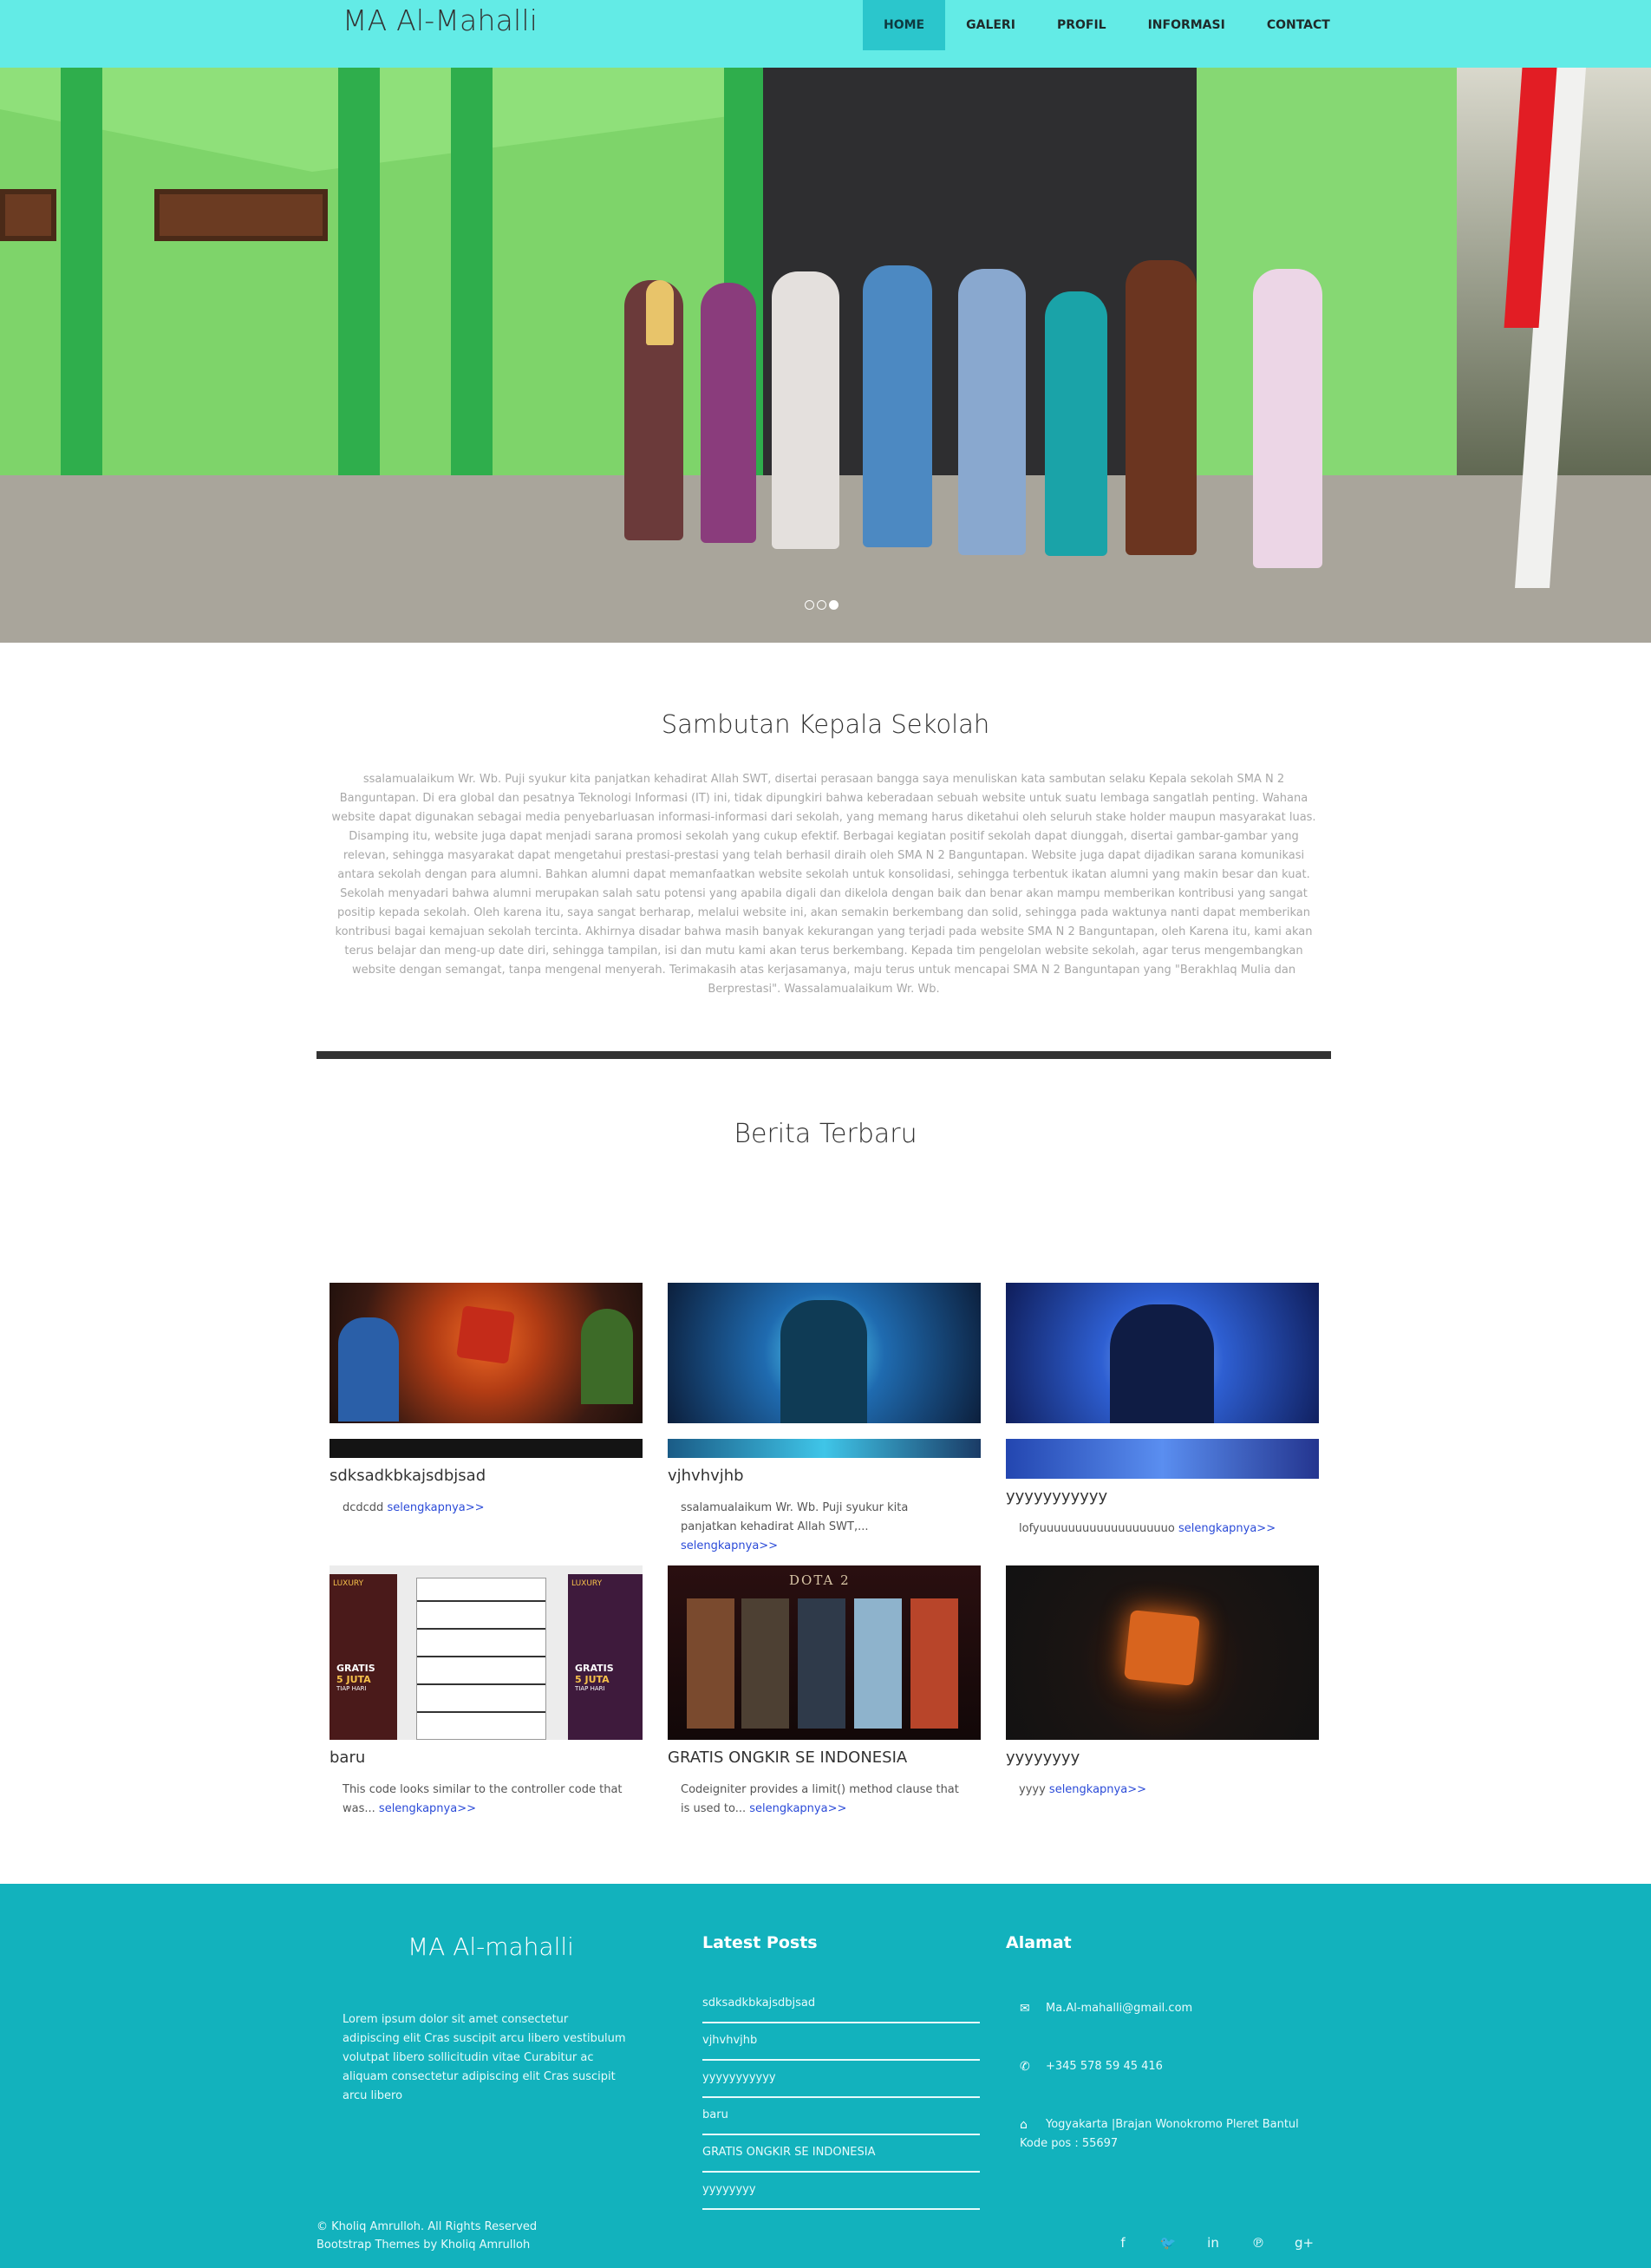 This screenshot has width=1651, height=2268. I want to click on site-brand: MA Al-Mahalli, so click(440, 20).